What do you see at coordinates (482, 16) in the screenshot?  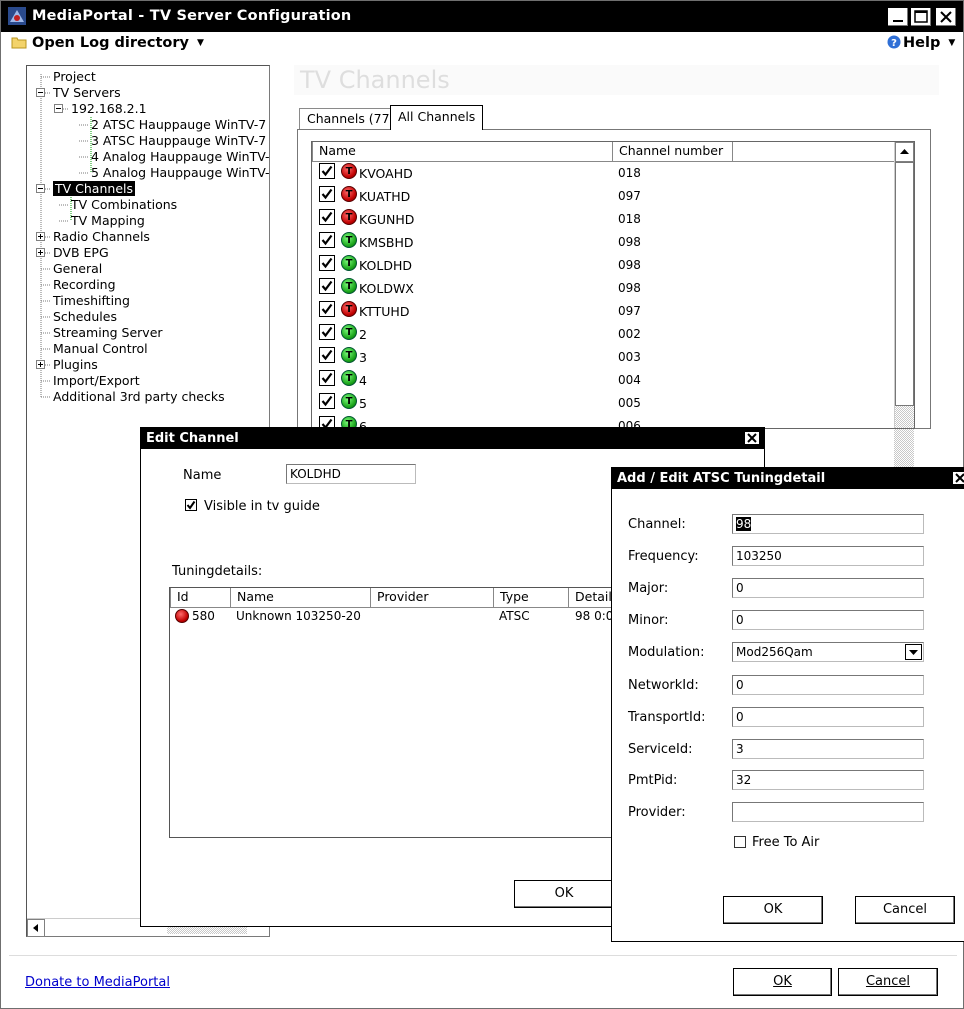 I see `title-bar: MediaPortal - TV Server Configuration` at bounding box center [482, 16].